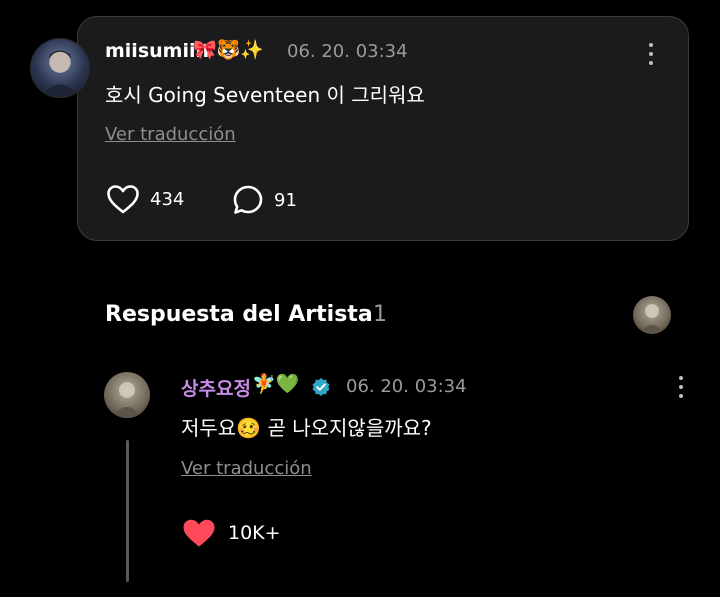 The width and height of the screenshot is (720, 597). Describe the element at coordinates (285, 200) in the screenshot. I see `post-comment-count: 91` at that location.